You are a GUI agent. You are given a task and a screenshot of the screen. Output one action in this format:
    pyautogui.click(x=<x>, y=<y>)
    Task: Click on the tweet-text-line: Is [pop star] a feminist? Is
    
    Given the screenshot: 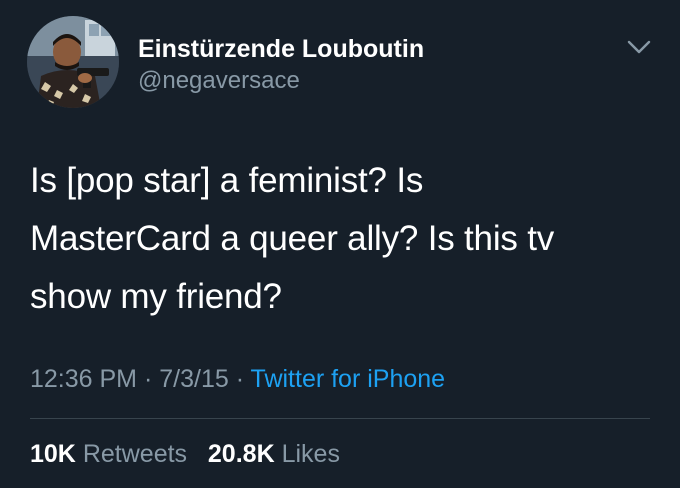 What is the action you would take?
    pyautogui.click(x=227, y=180)
    